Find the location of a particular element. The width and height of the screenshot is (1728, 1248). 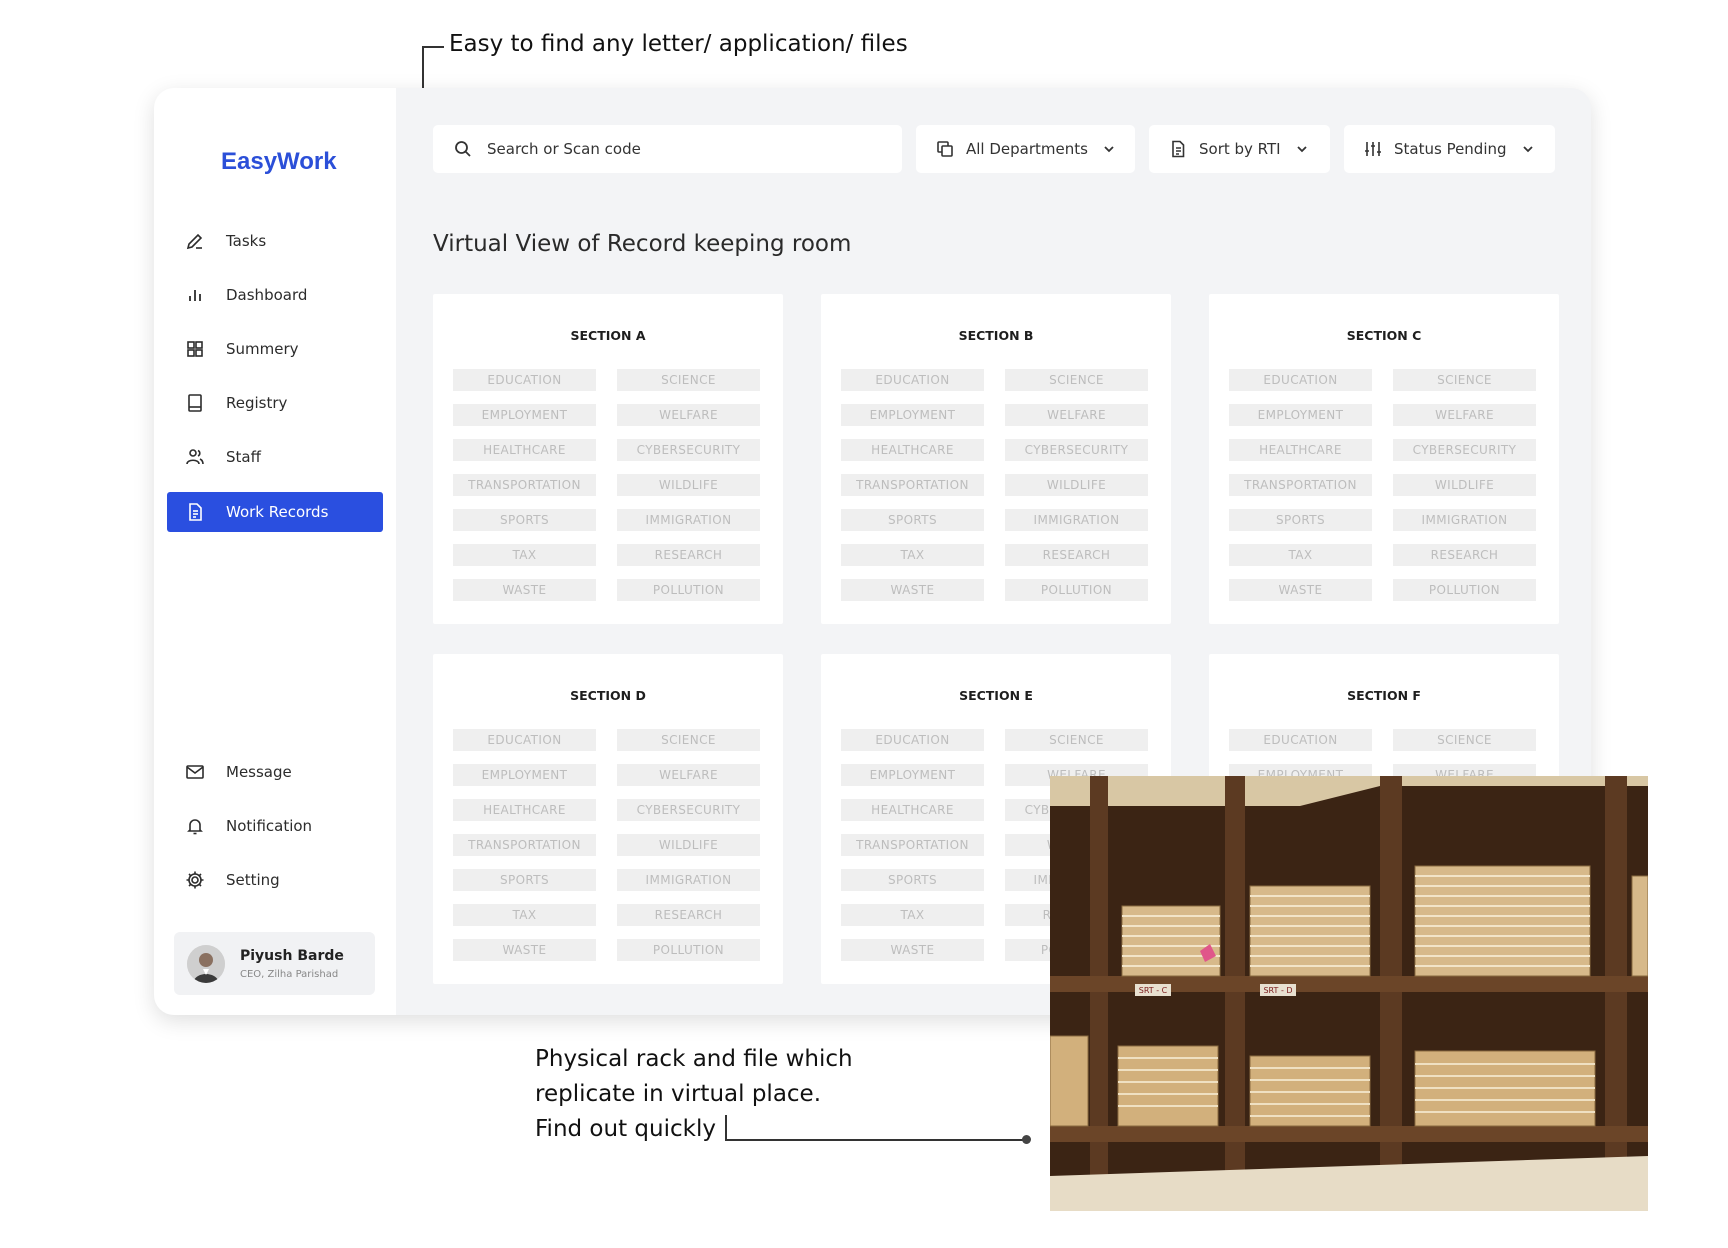

sidebar-item-message: Message is located at coordinates (275, 772).